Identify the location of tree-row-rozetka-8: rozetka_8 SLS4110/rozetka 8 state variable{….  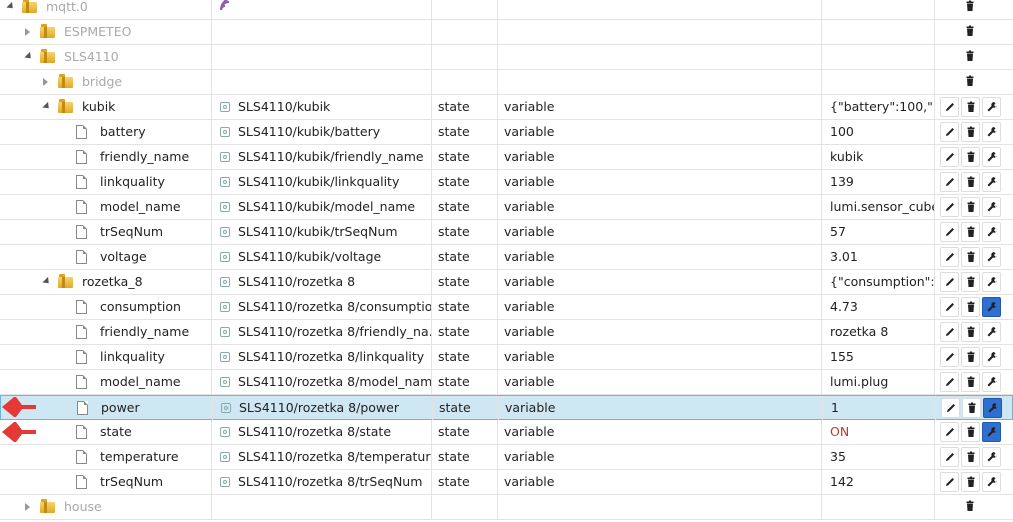
(506, 282).